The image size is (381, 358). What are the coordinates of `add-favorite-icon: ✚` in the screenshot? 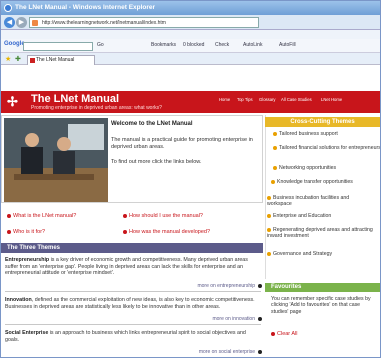 It's located at (18, 59).